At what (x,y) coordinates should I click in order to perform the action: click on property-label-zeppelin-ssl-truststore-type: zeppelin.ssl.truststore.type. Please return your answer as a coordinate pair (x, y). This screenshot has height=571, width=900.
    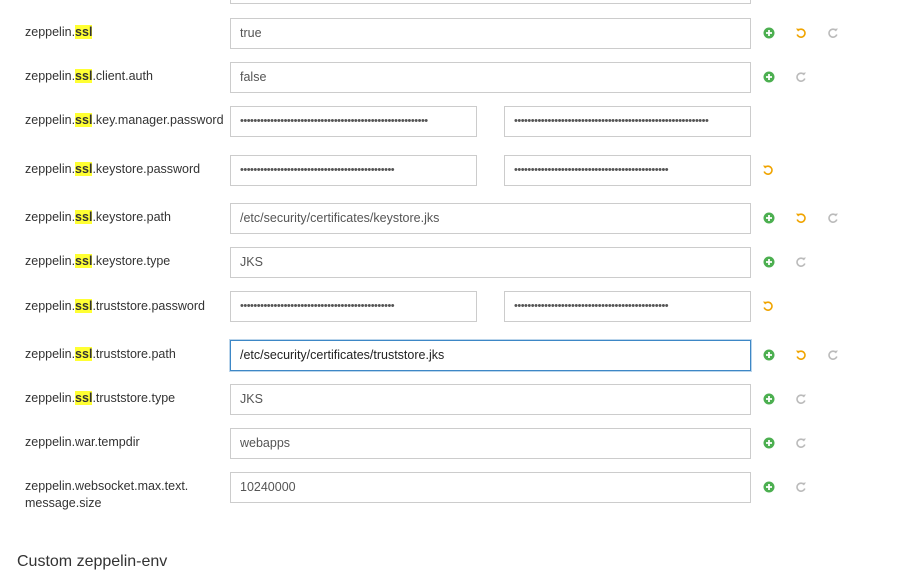
    Looking at the image, I should click on (100, 398).